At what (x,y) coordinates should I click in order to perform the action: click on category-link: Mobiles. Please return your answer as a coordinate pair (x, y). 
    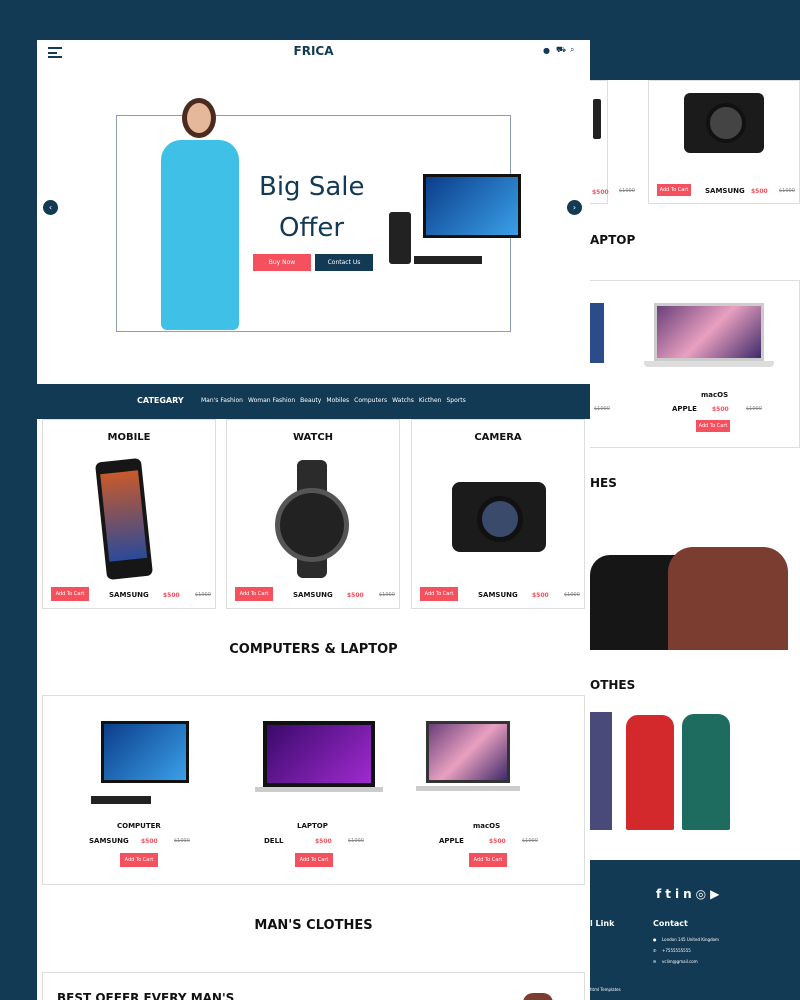
    Looking at the image, I should click on (337, 400).